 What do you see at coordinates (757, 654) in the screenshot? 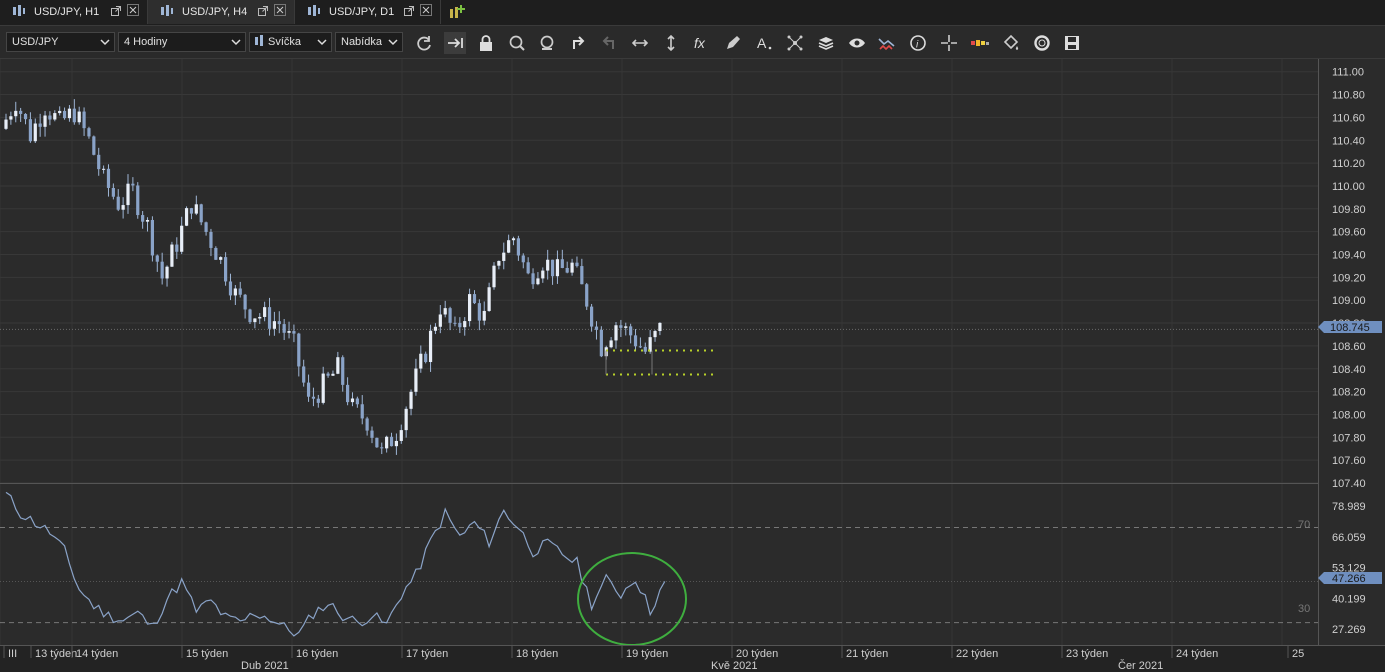
I see `week-label: 20 týden` at bounding box center [757, 654].